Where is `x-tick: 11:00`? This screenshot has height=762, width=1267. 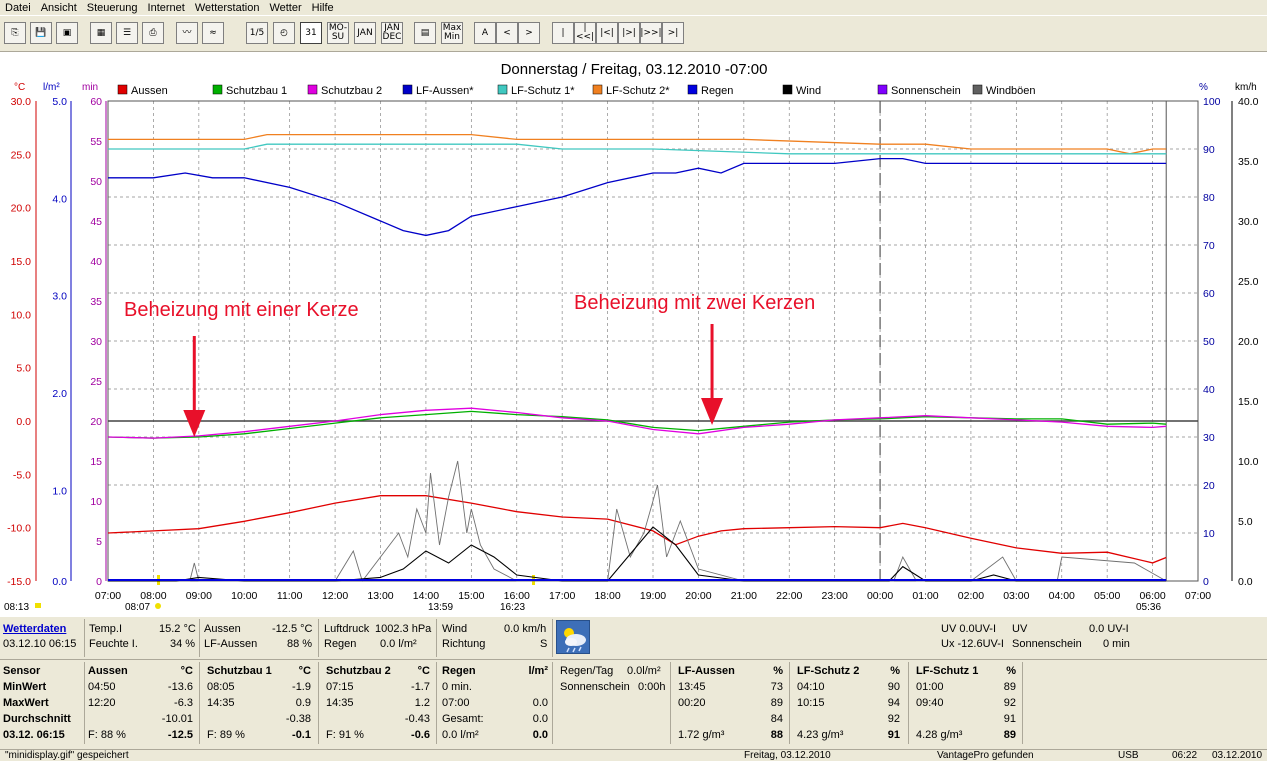
x-tick: 11:00 is located at coordinates (290, 596).